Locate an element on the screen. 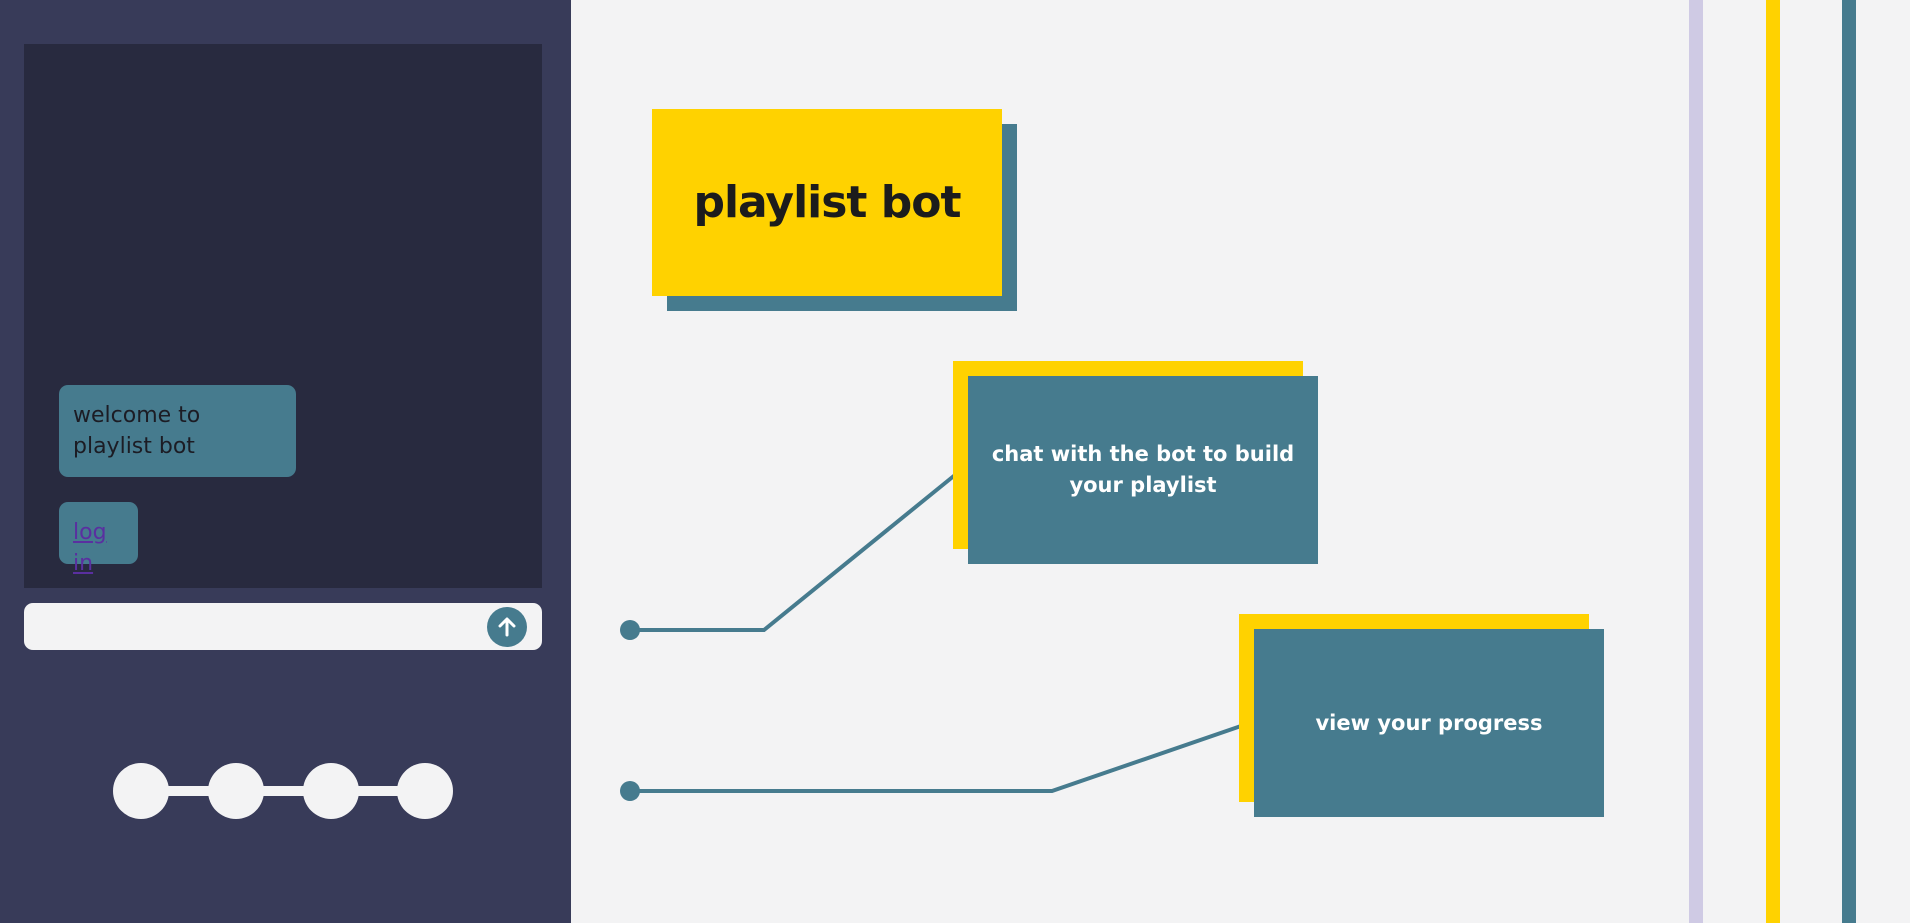 Image resolution: width=1910 pixels, height=923 pixels. decorative-stripe-teal is located at coordinates (1849, 461).